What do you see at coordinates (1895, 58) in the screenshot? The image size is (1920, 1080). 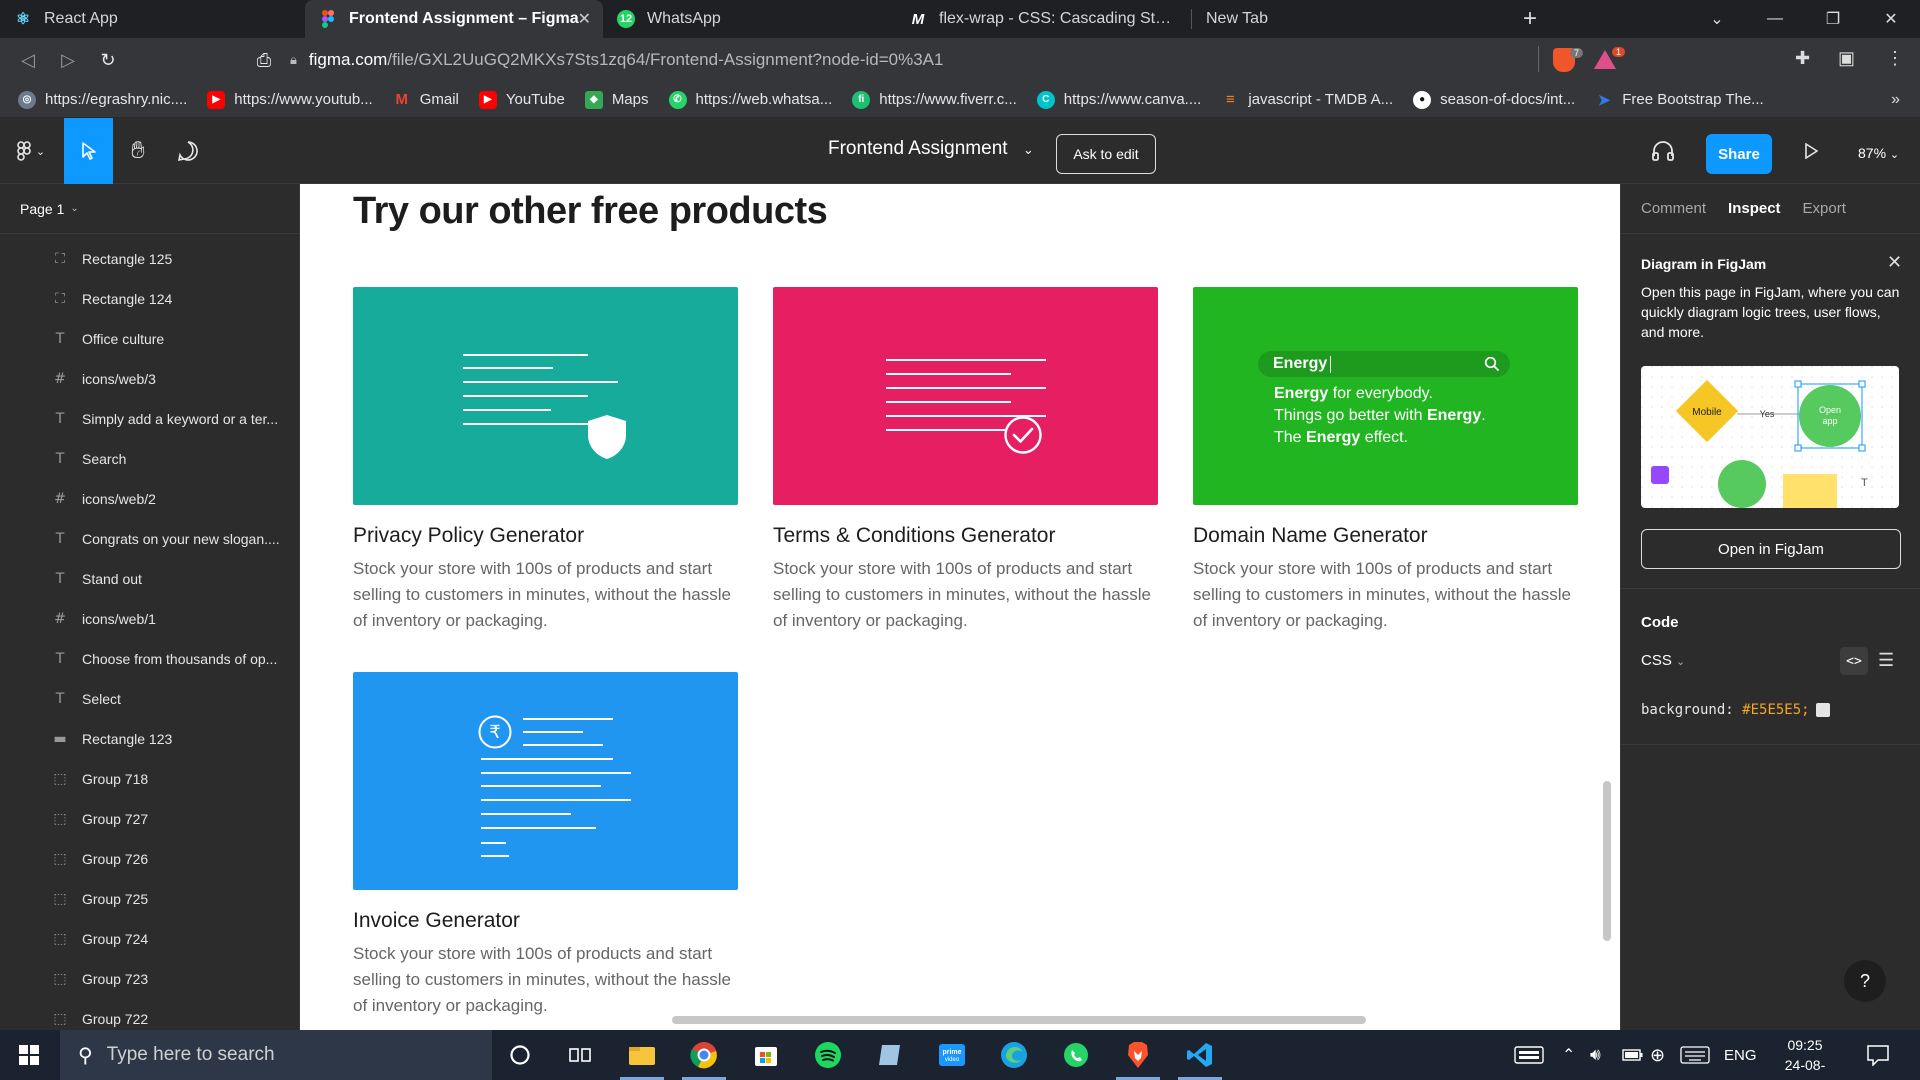 I see `browser-menu-icon: ⋮` at bounding box center [1895, 58].